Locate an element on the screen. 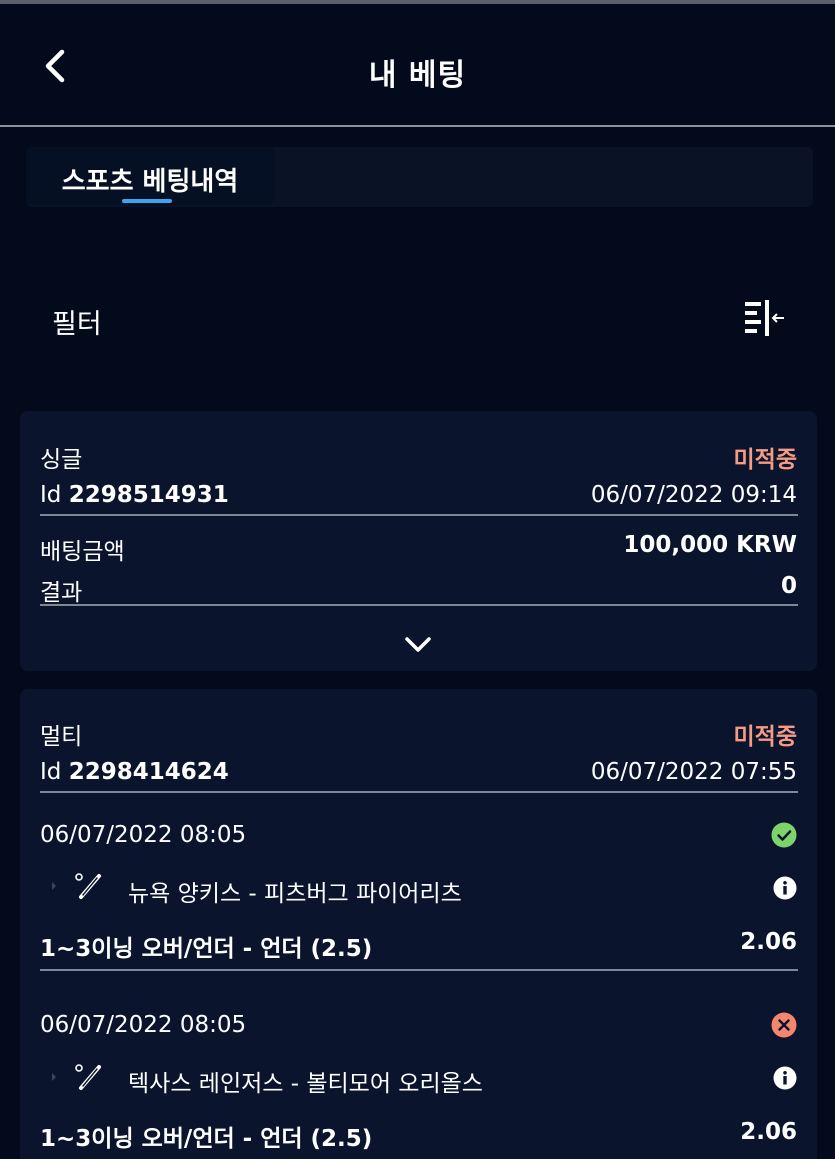 This screenshot has width=835, height=1159. result-amount: 0 is located at coordinates (788, 586).